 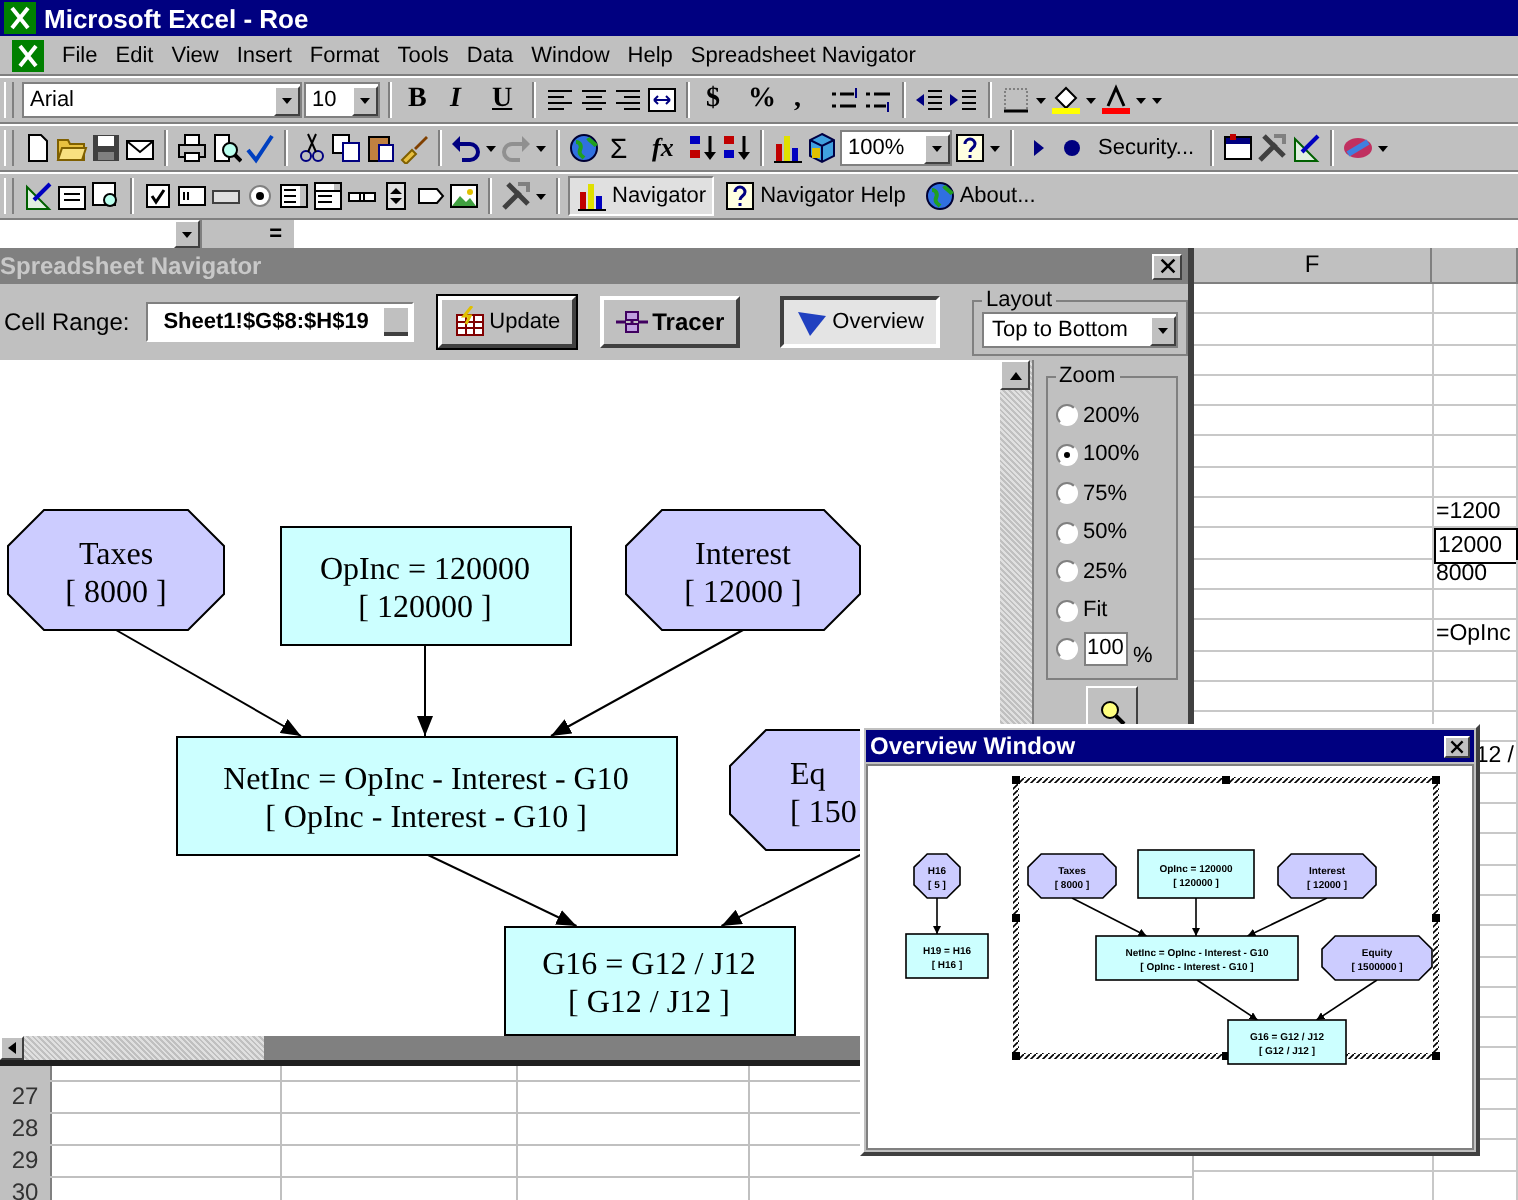 What do you see at coordinates (26, 1189) in the screenshot?
I see `row-header: 30` at bounding box center [26, 1189].